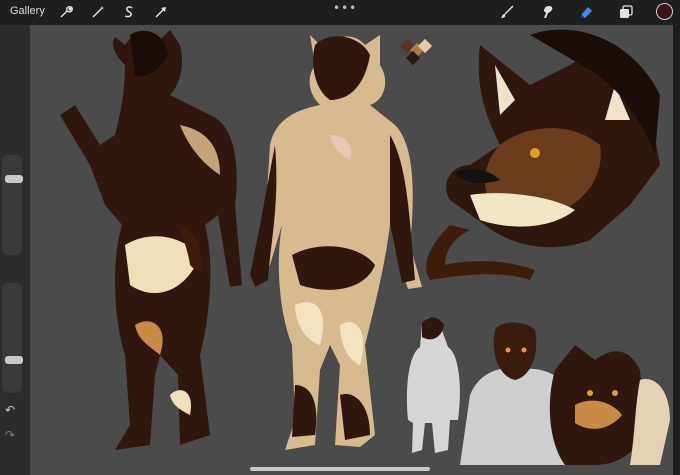  Describe the element at coordinates (345, 8) in the screenshot. I see `more-options-icon: •••` at that location.